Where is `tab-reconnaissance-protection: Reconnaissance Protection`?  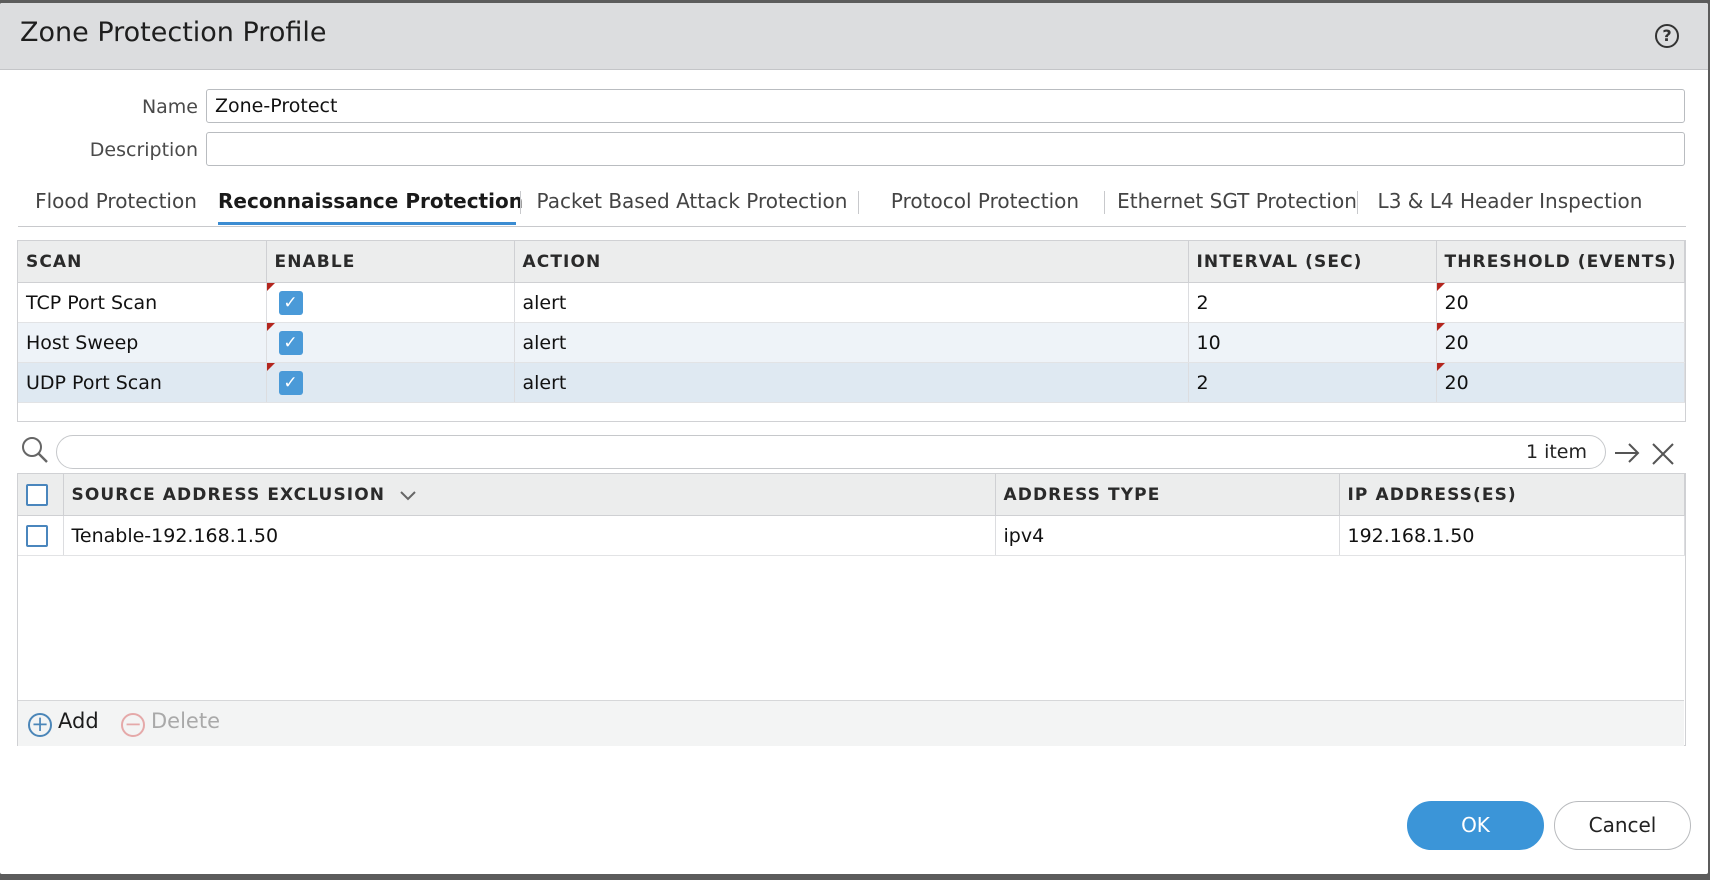 tab-reconnaissance-protection: Reconnaissance Protection is located at coordinates (370, 199).